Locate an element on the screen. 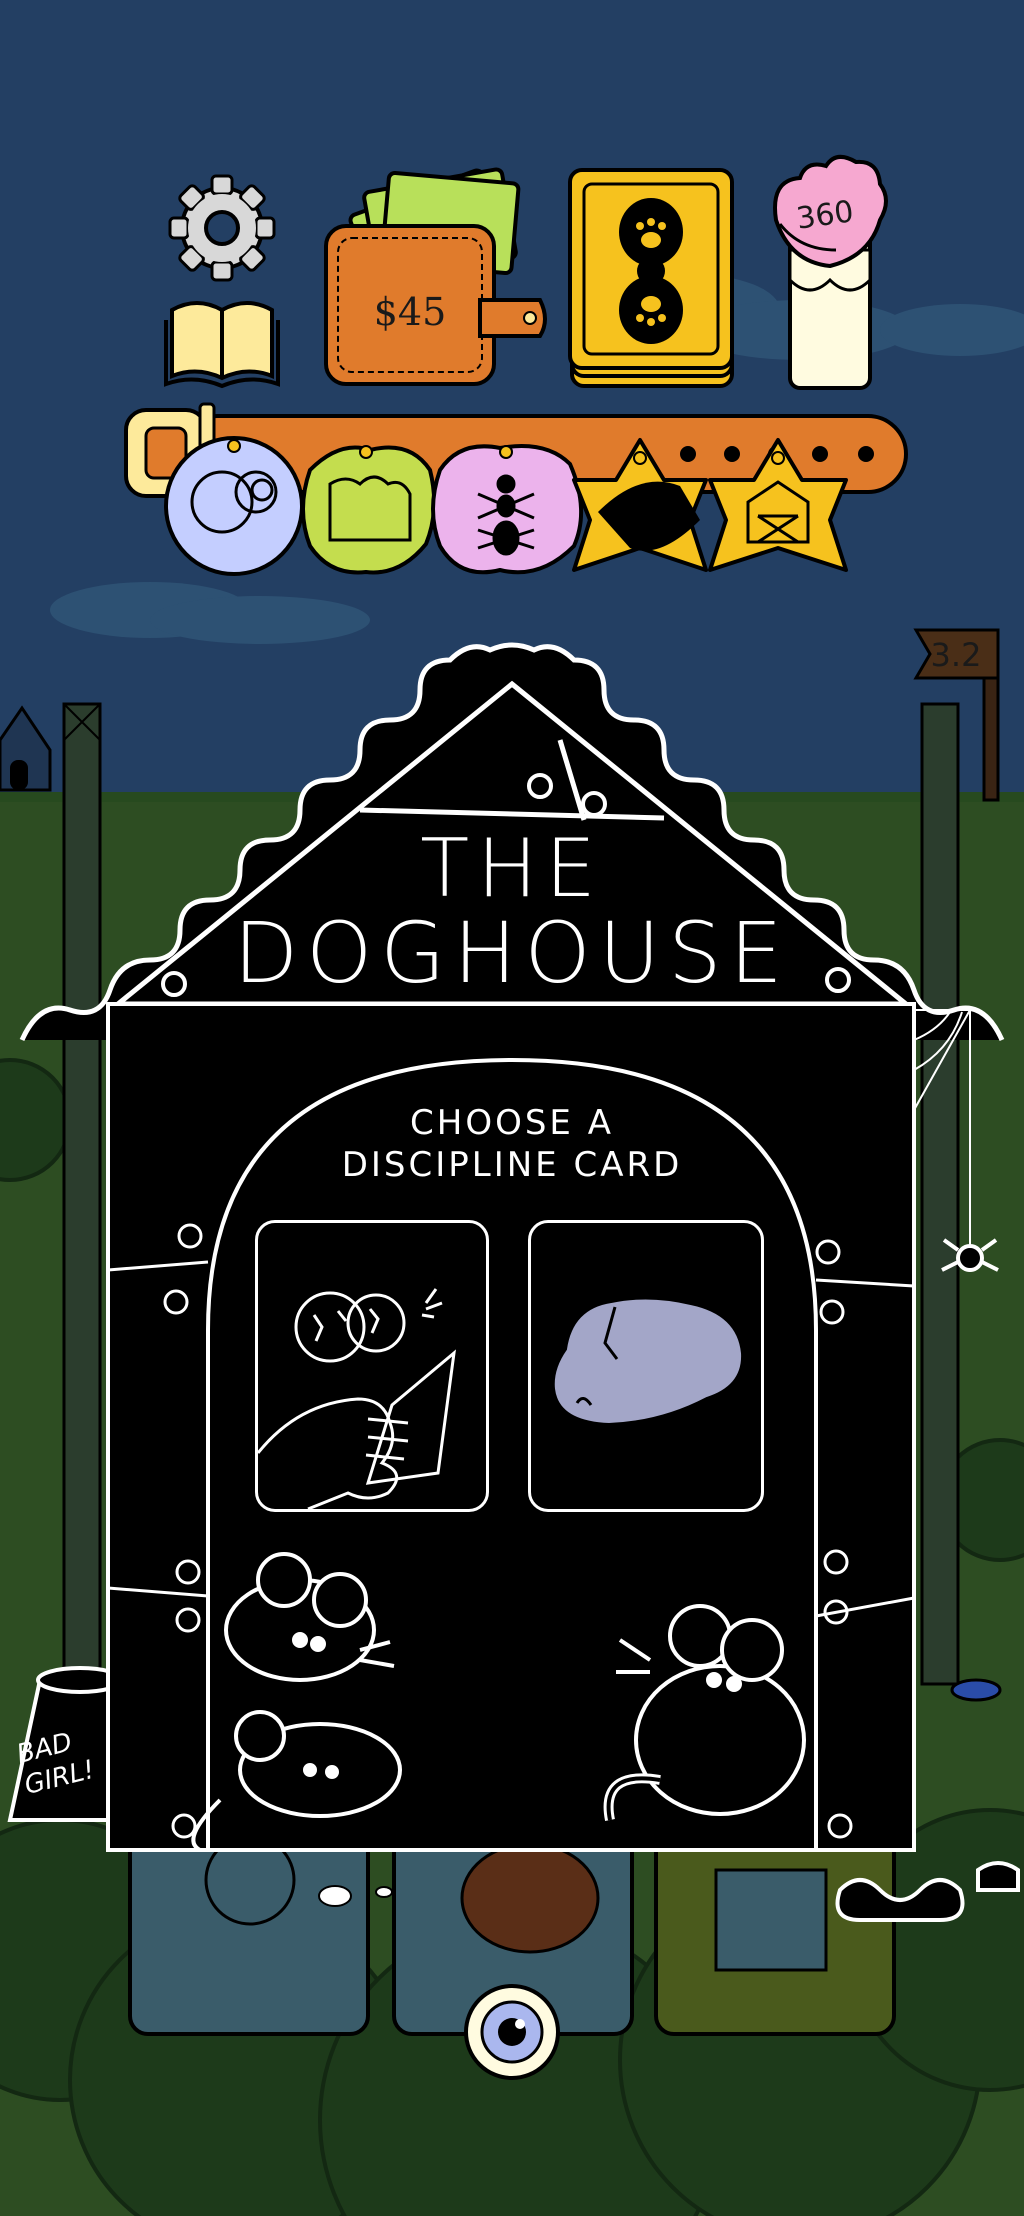 The image size is (1024, 2216). discipline-prompt: CHOOSE A DISCIPLINE CARD is located at coordinates (512, 1144).